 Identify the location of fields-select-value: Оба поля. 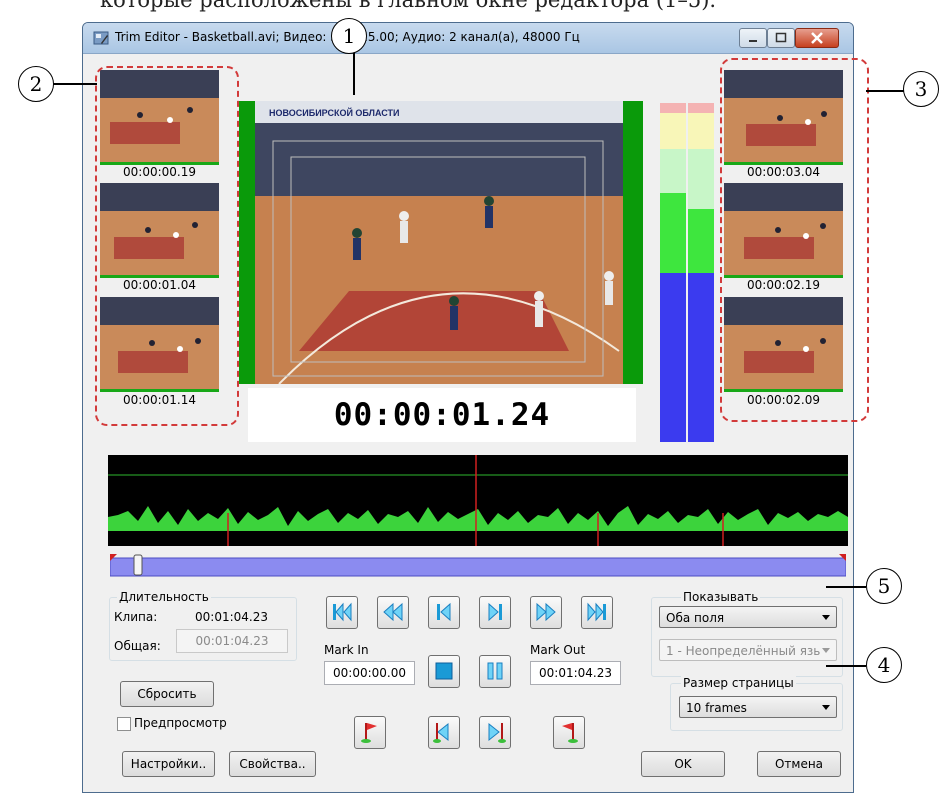
(695, 618).